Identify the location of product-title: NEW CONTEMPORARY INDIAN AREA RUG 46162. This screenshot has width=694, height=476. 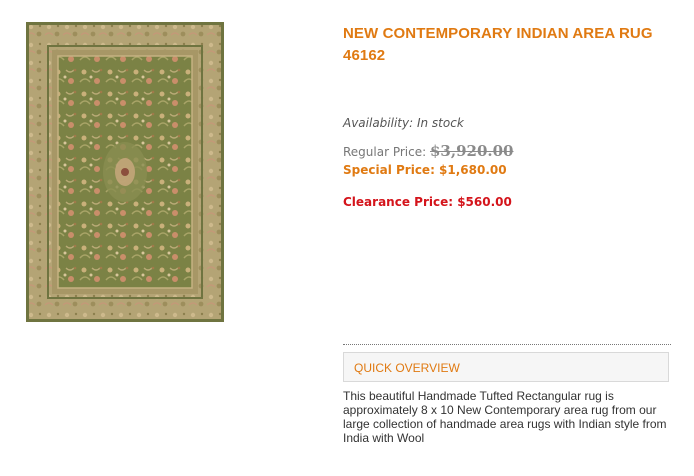
(498, 44).